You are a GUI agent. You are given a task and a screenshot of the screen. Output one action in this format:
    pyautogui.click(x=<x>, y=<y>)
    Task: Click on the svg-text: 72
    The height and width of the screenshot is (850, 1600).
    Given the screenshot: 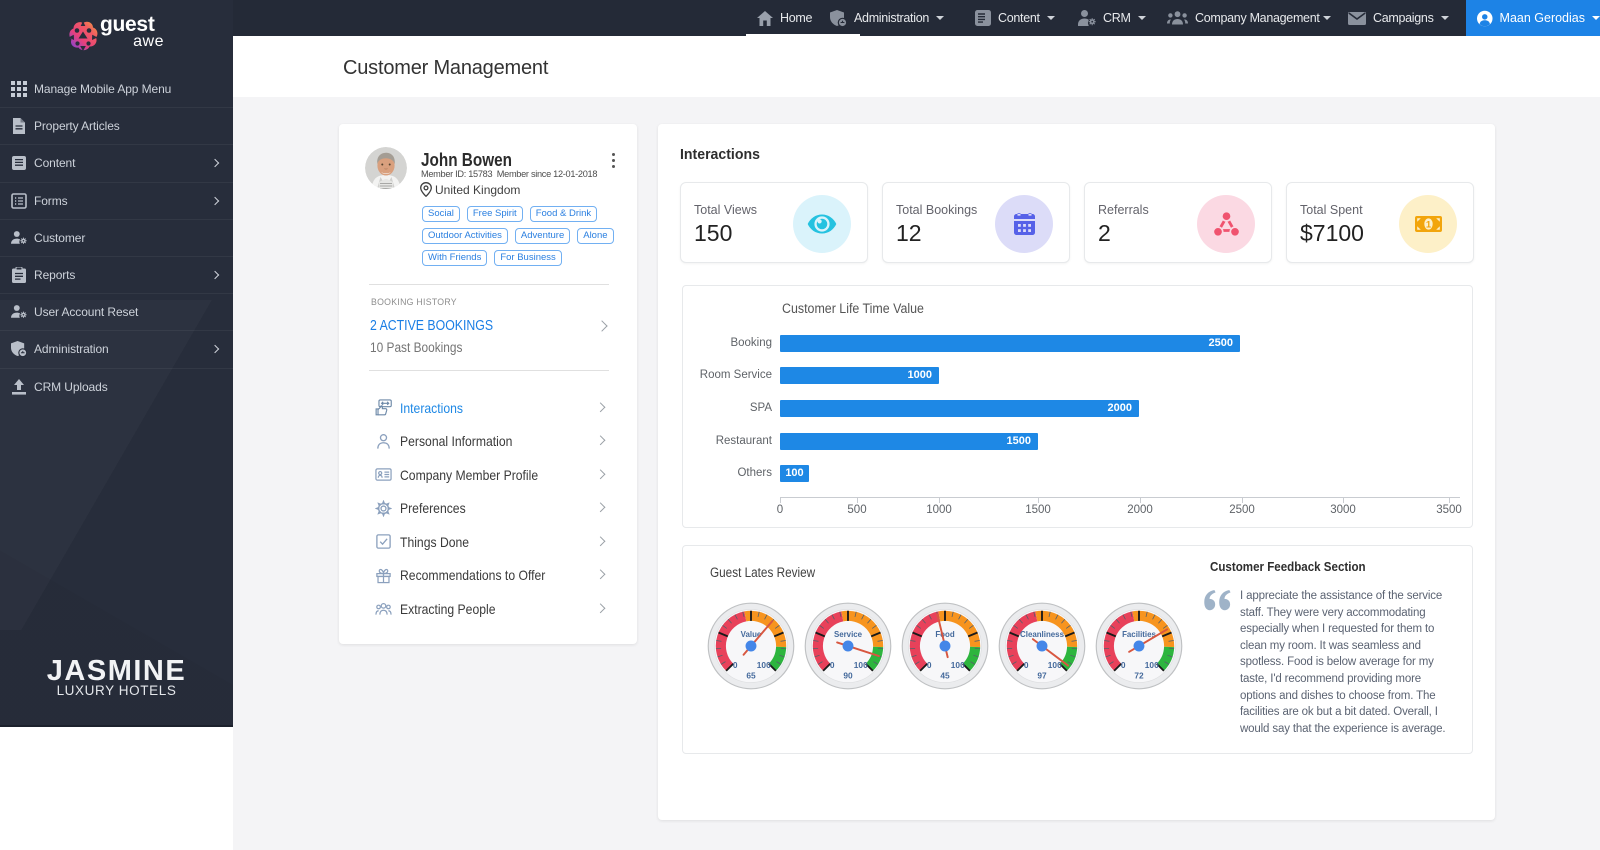 What is the action you would take?
    pyautogui.click(x=1139, y=676)
    